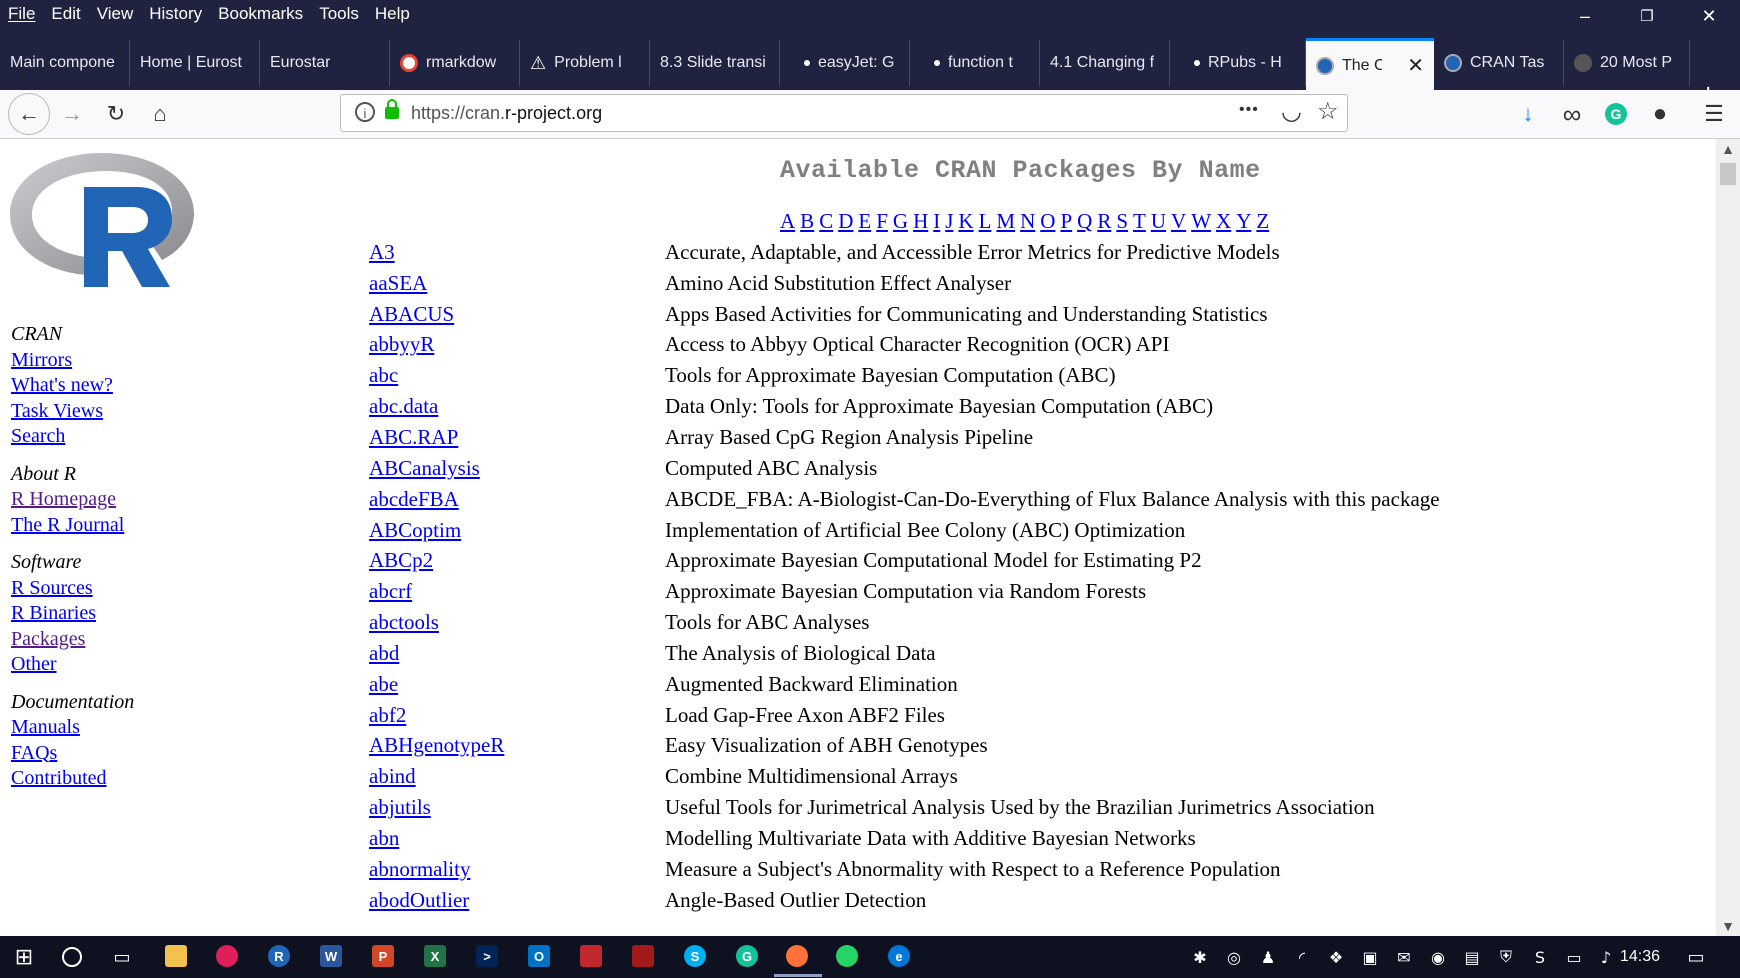 Image resolution: width=1740 pixels, height=978 pixels. I want to click on tab: CRAN Tas, so click(1499, 63).